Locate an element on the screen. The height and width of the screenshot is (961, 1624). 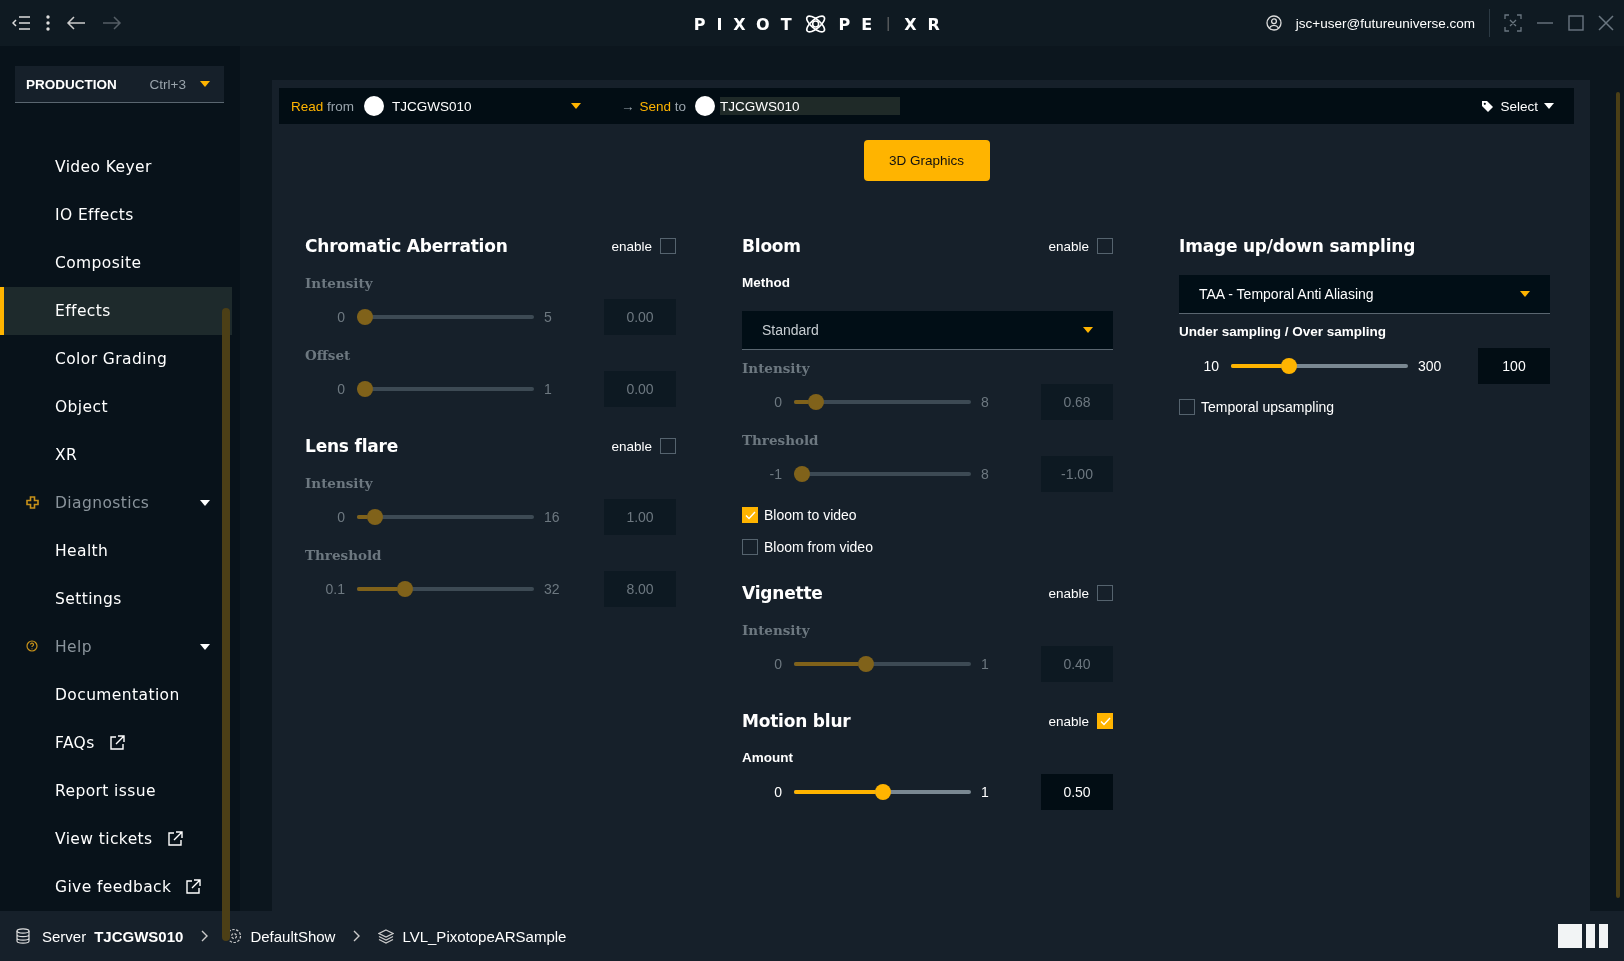
forward-arrow-icon is located at coordinates (112, 23).